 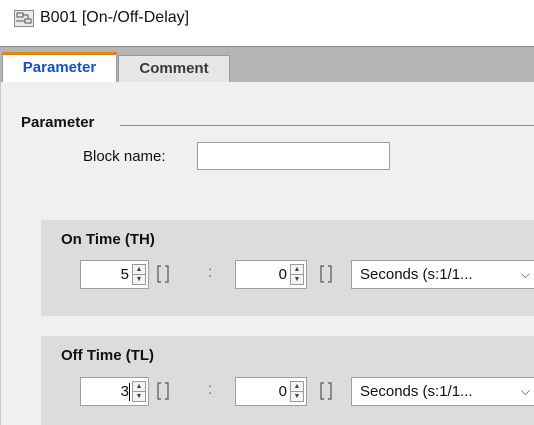 What do you see at coordinates (293, 156) in the screenshot?
I see `block-name-input` at bounding box center [293, 156].